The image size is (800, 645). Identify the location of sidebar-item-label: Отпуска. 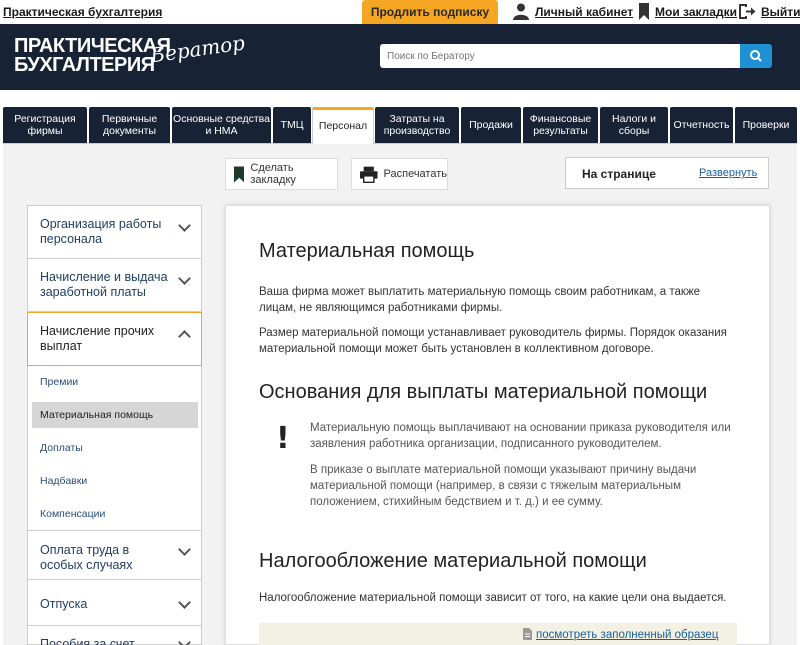
(64, 604).